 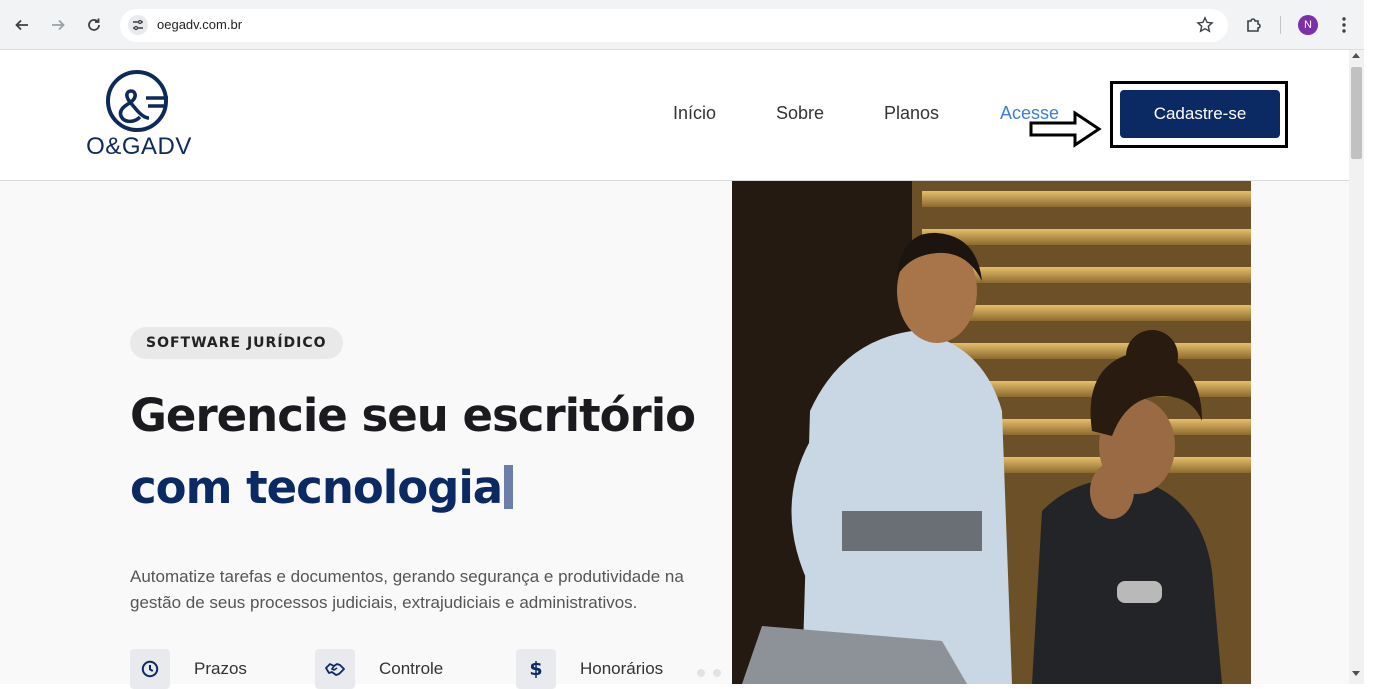 What do you see at coordinates (694, 113) in the screenshot?
I see `nav-inicio: Início` at bounding box center [694, 113].